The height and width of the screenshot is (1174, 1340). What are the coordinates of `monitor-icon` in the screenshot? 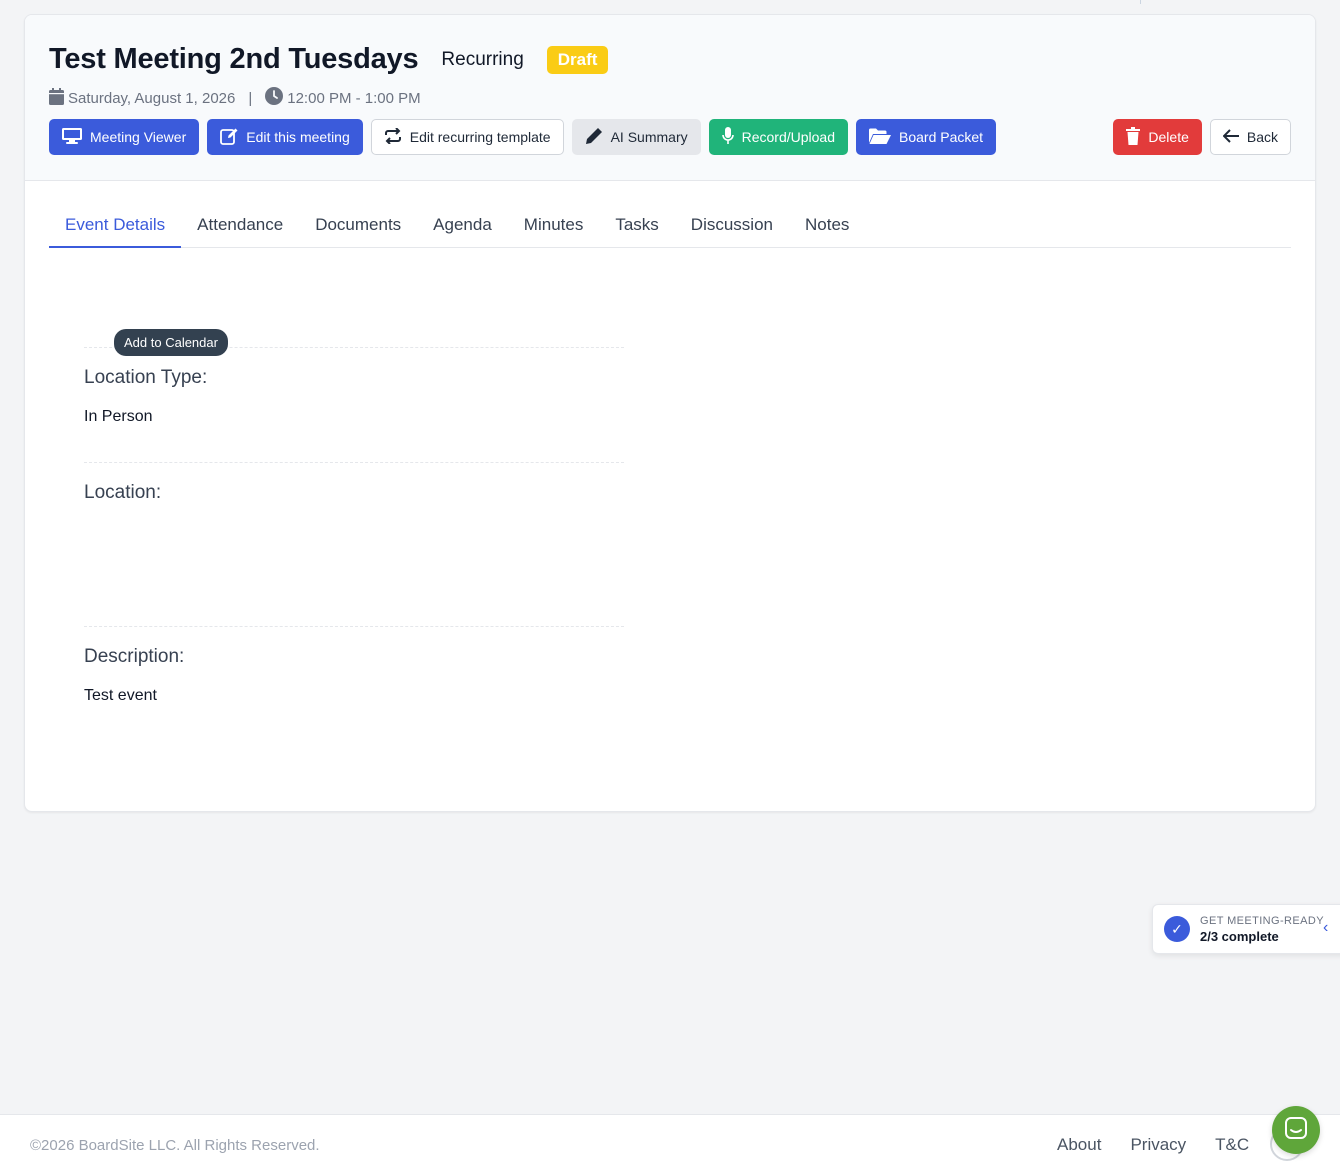 It's located at (72, 137).